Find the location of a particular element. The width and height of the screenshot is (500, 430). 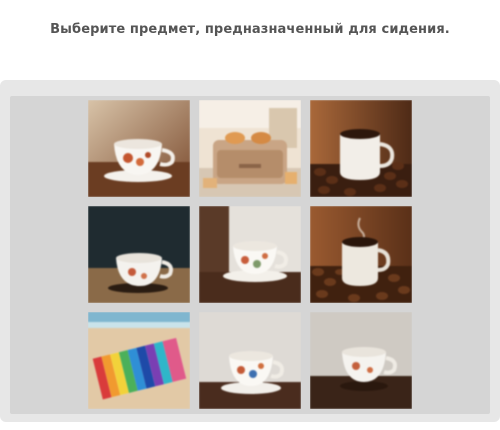

teacup-on-table-image is located at coordinates (139, 148).